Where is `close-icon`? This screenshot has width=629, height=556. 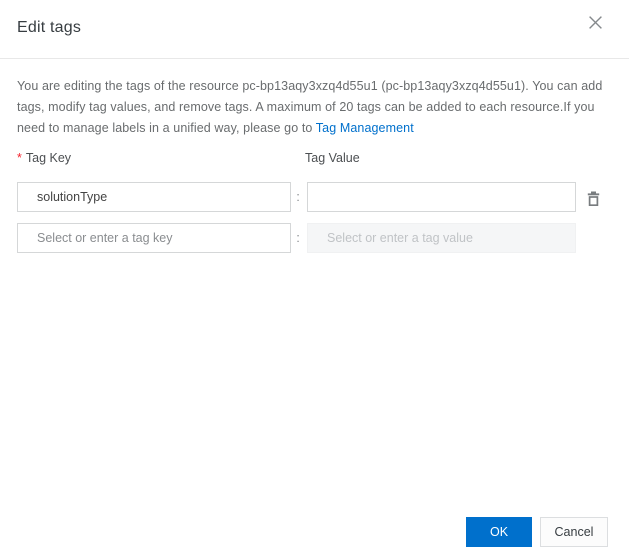
close-icon is located at coordinates (595, 22).